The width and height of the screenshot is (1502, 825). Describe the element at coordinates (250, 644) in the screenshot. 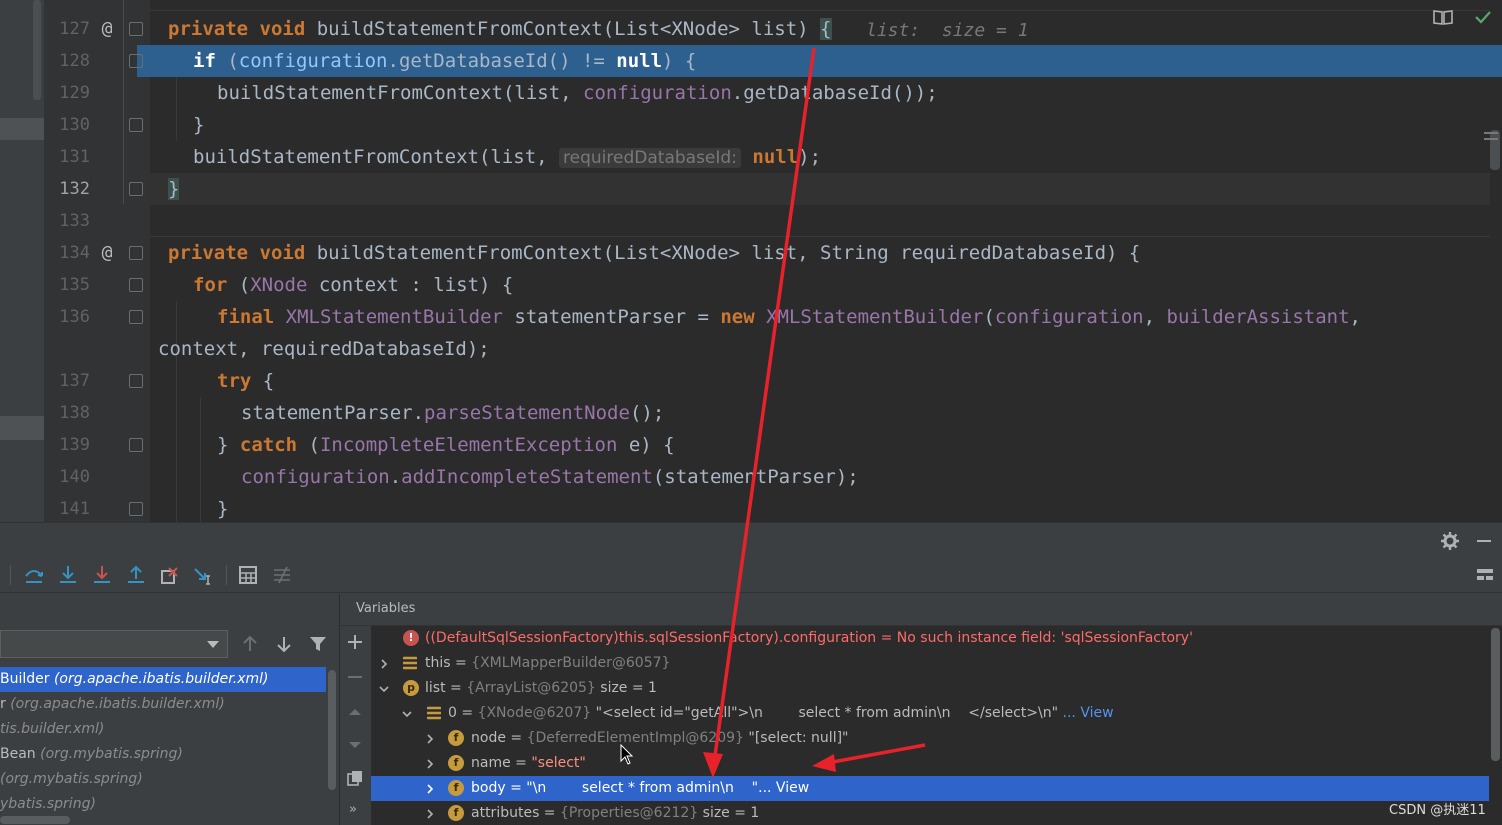

I see `arrow-up-icon` at that location.